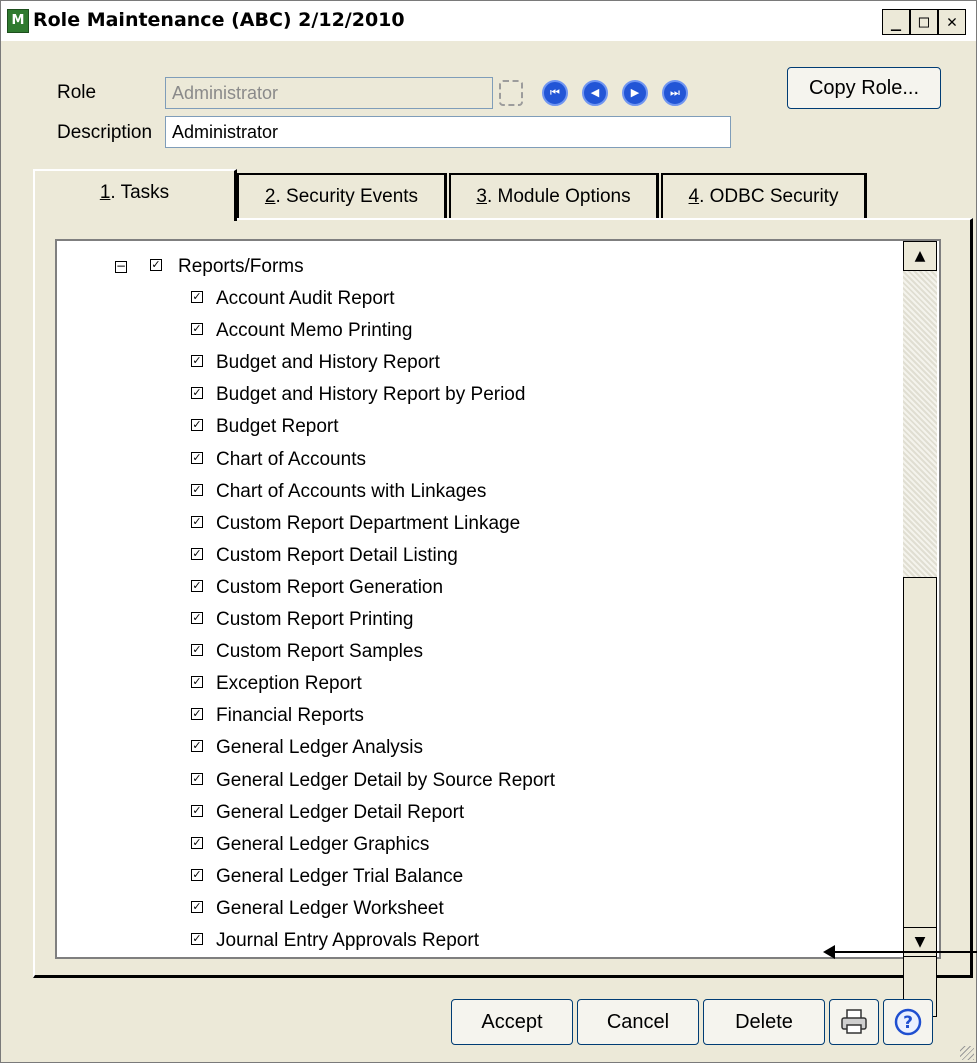  What do you see at coordinates (314, 331) in the screenshot?
I see `tree-item-label: Account Memo Printing` at bounding box center [314, 331].